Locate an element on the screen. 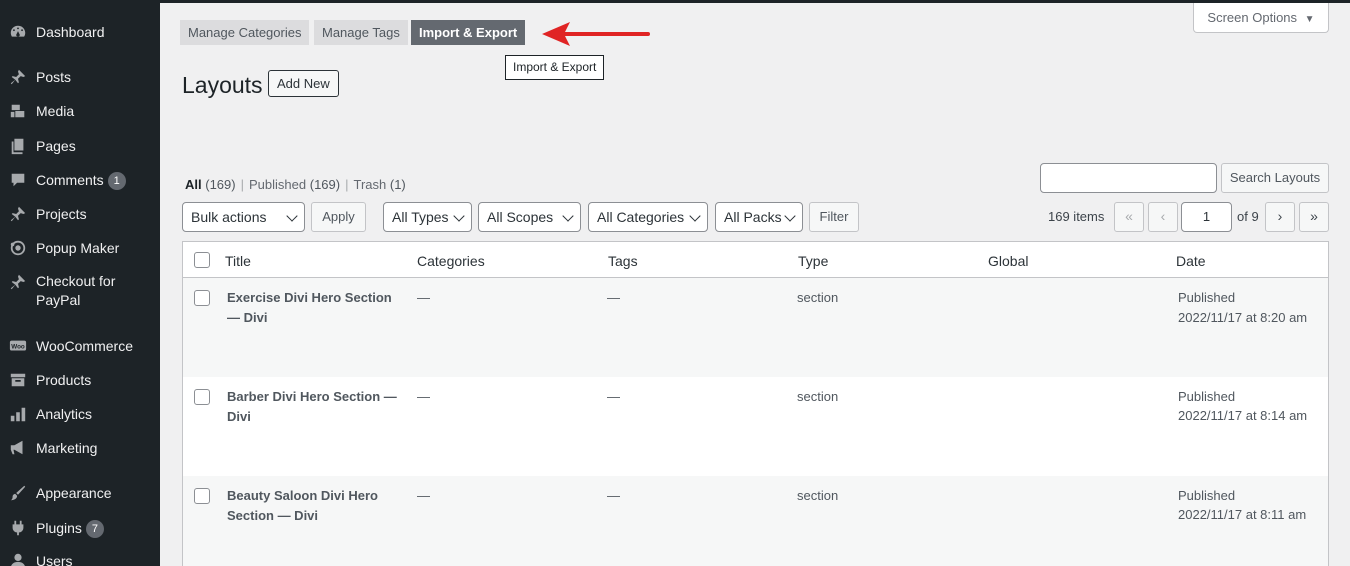 The height and width of the screenshot is (566, 1350). packs-select: All Packs is located at coordinates (759, 217).